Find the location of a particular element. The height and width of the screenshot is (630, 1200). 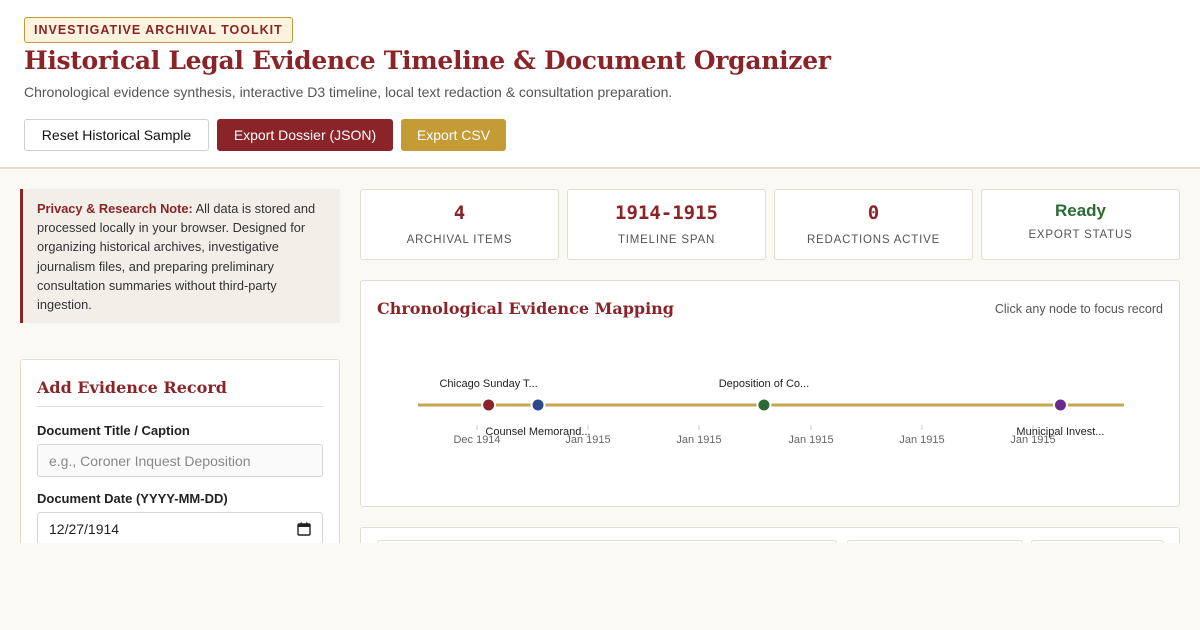

viewport-fold is located at coordinates (600, 586).